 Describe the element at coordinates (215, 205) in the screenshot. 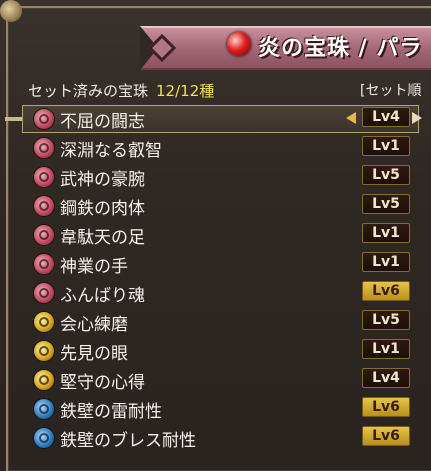

I see `orb-row: 鋼鉄の肉体 Lv5` at that location.